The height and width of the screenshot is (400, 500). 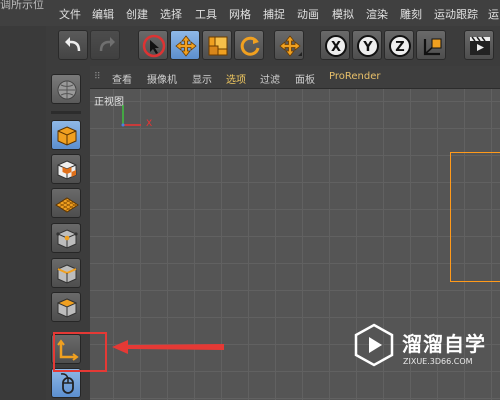 What do you see at coordinates (343, 14) in the screenshot?
I see `menu-simulate: 模拟` at bounding box center [343, 14].